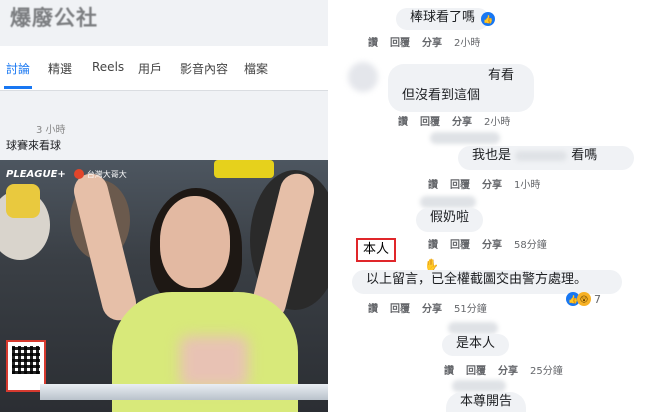 The height and width of the screenshot is (412, 656). I want to click on comment-actions: 讚 回覆 分享 51分鐘, so click(427, 307).